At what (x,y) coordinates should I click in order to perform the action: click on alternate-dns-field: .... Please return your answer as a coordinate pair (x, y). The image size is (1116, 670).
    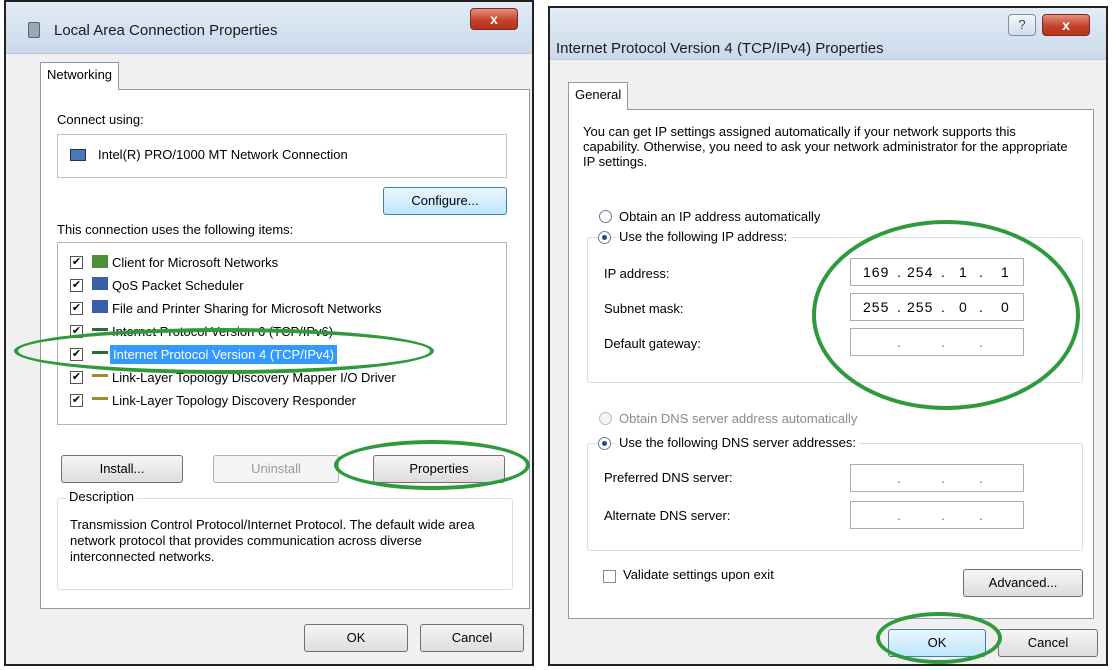
    Looking at the image, I should click on (937, 515).